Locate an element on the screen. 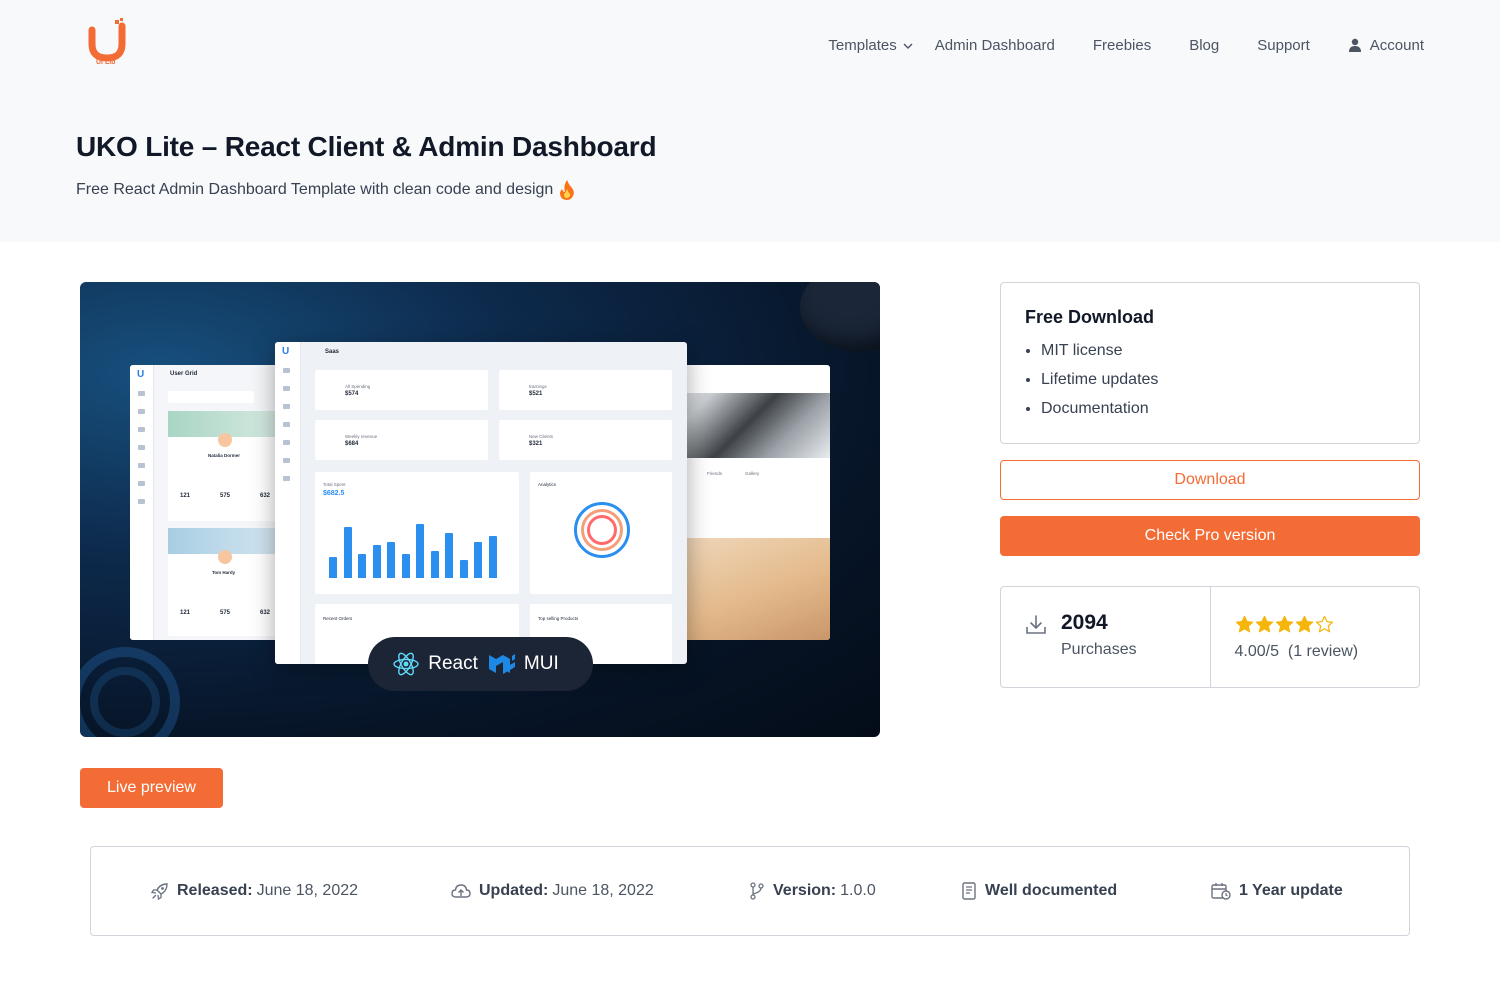 The height and width of the screenshot is (1000, 1500). meta-updated: Updated: June 18, 2022 is located at coordinates (552, 891).